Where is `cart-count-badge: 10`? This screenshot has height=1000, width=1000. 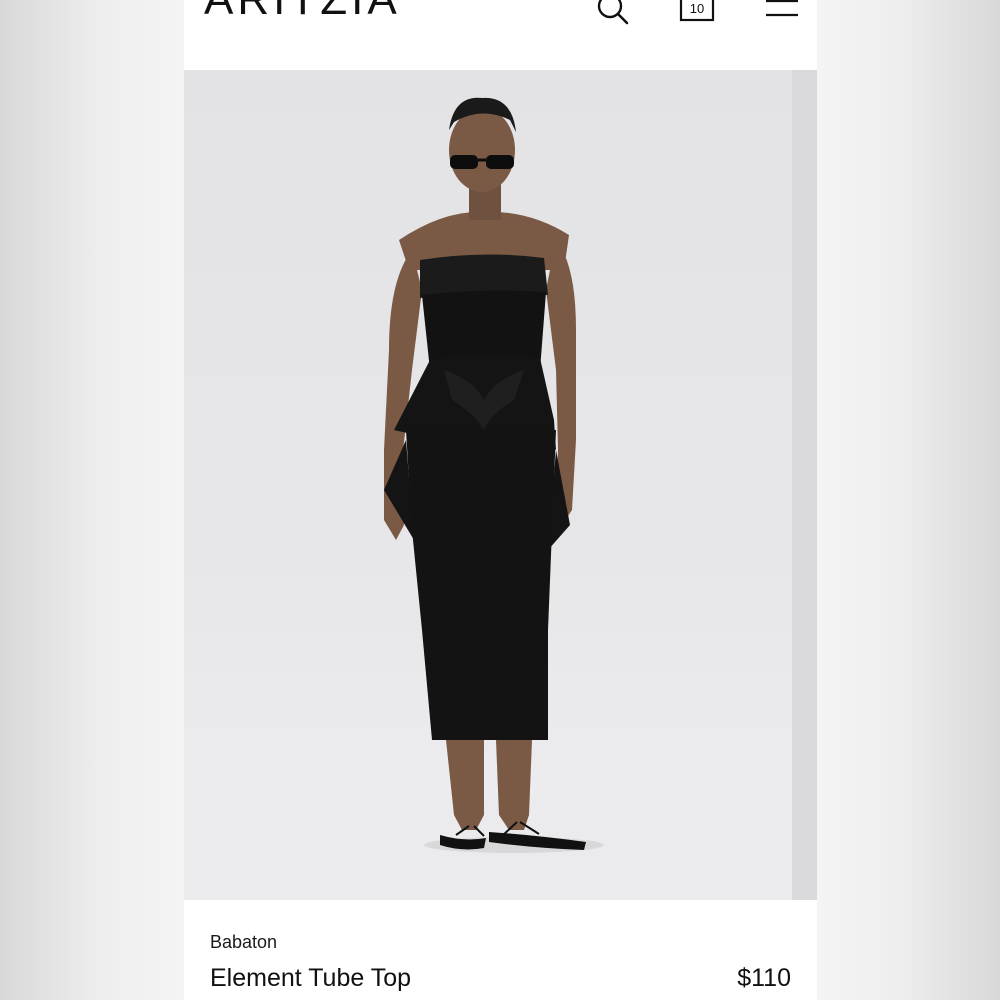 cart-count-badge: 10 is located at coordinates (697, 8).